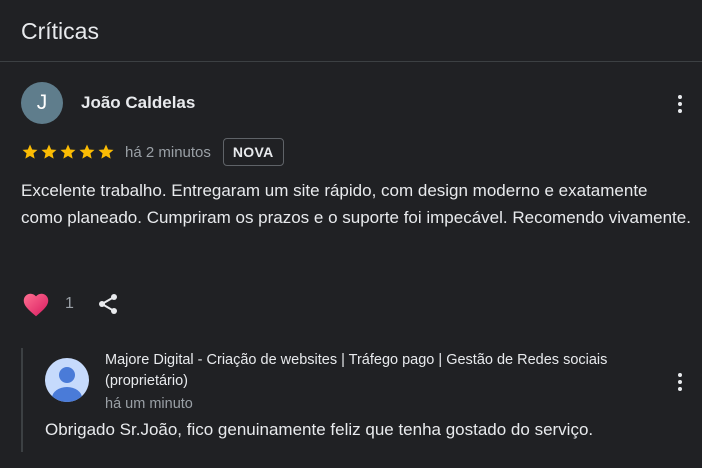 This screenshot has height=468, width=702. Describe the element at coordinates (253, 152) in the screenshot. I see `new-badge: NOVA` at that location.